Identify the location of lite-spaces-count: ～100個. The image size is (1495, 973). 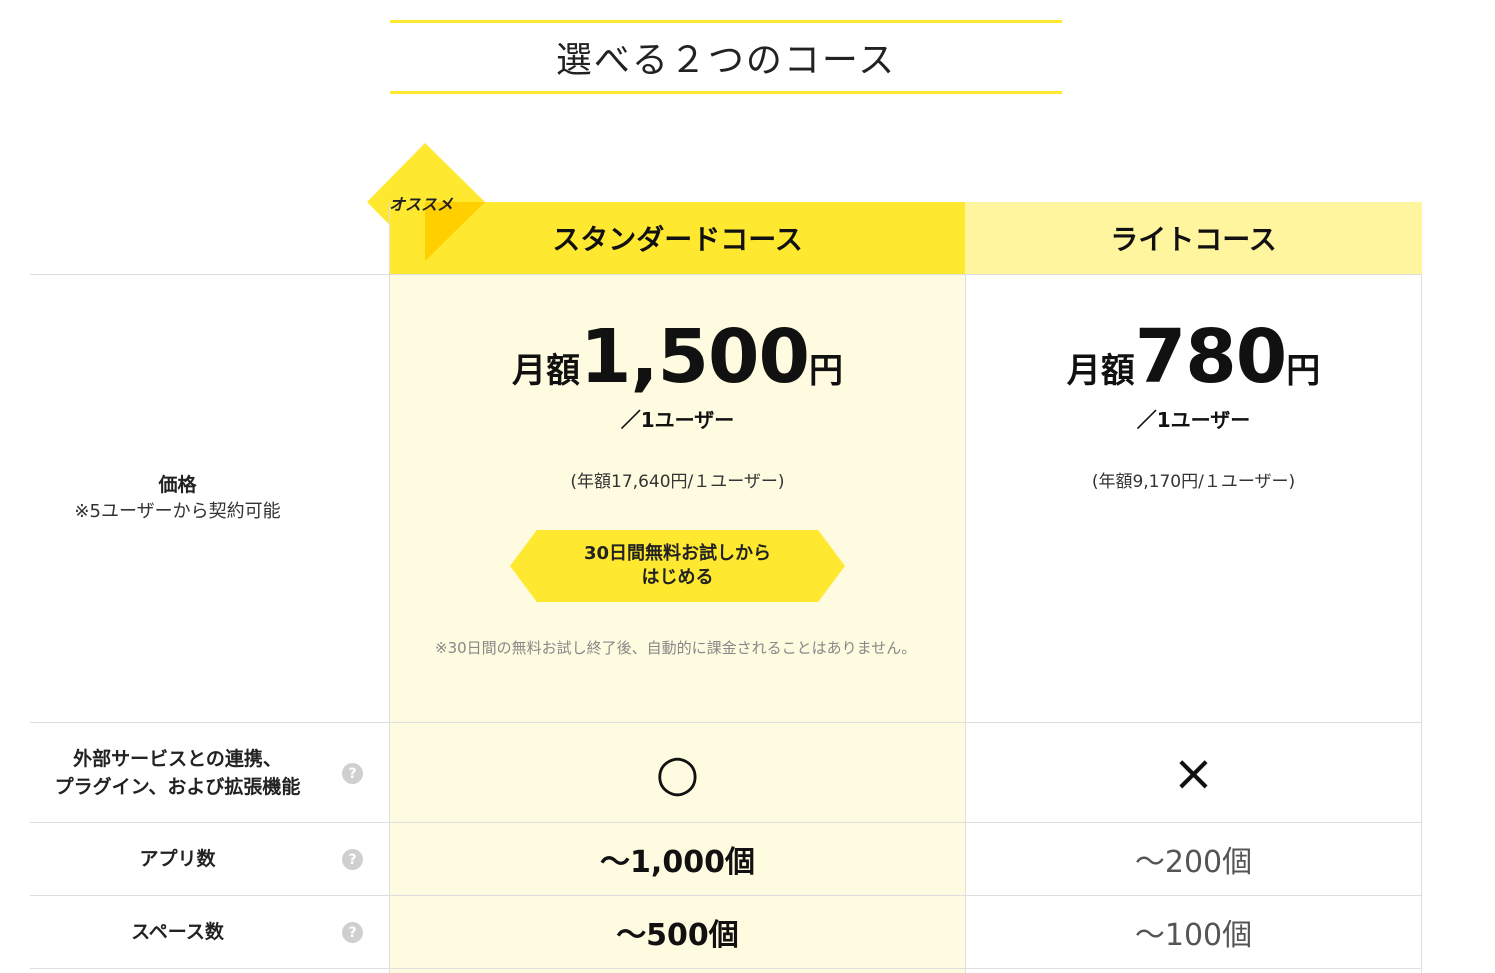
(1193, 935).